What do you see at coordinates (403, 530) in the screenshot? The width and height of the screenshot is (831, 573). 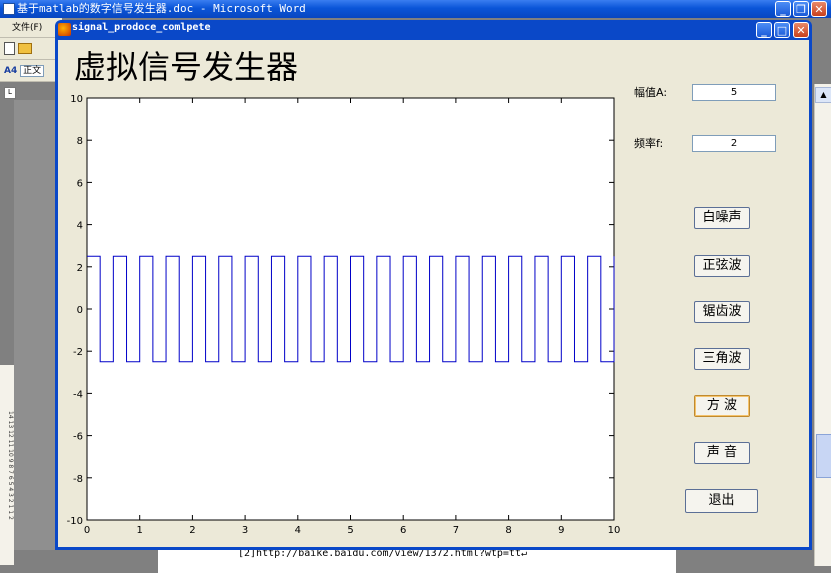 I see `x-tick-label: 6` at bounding box center [403, 530].